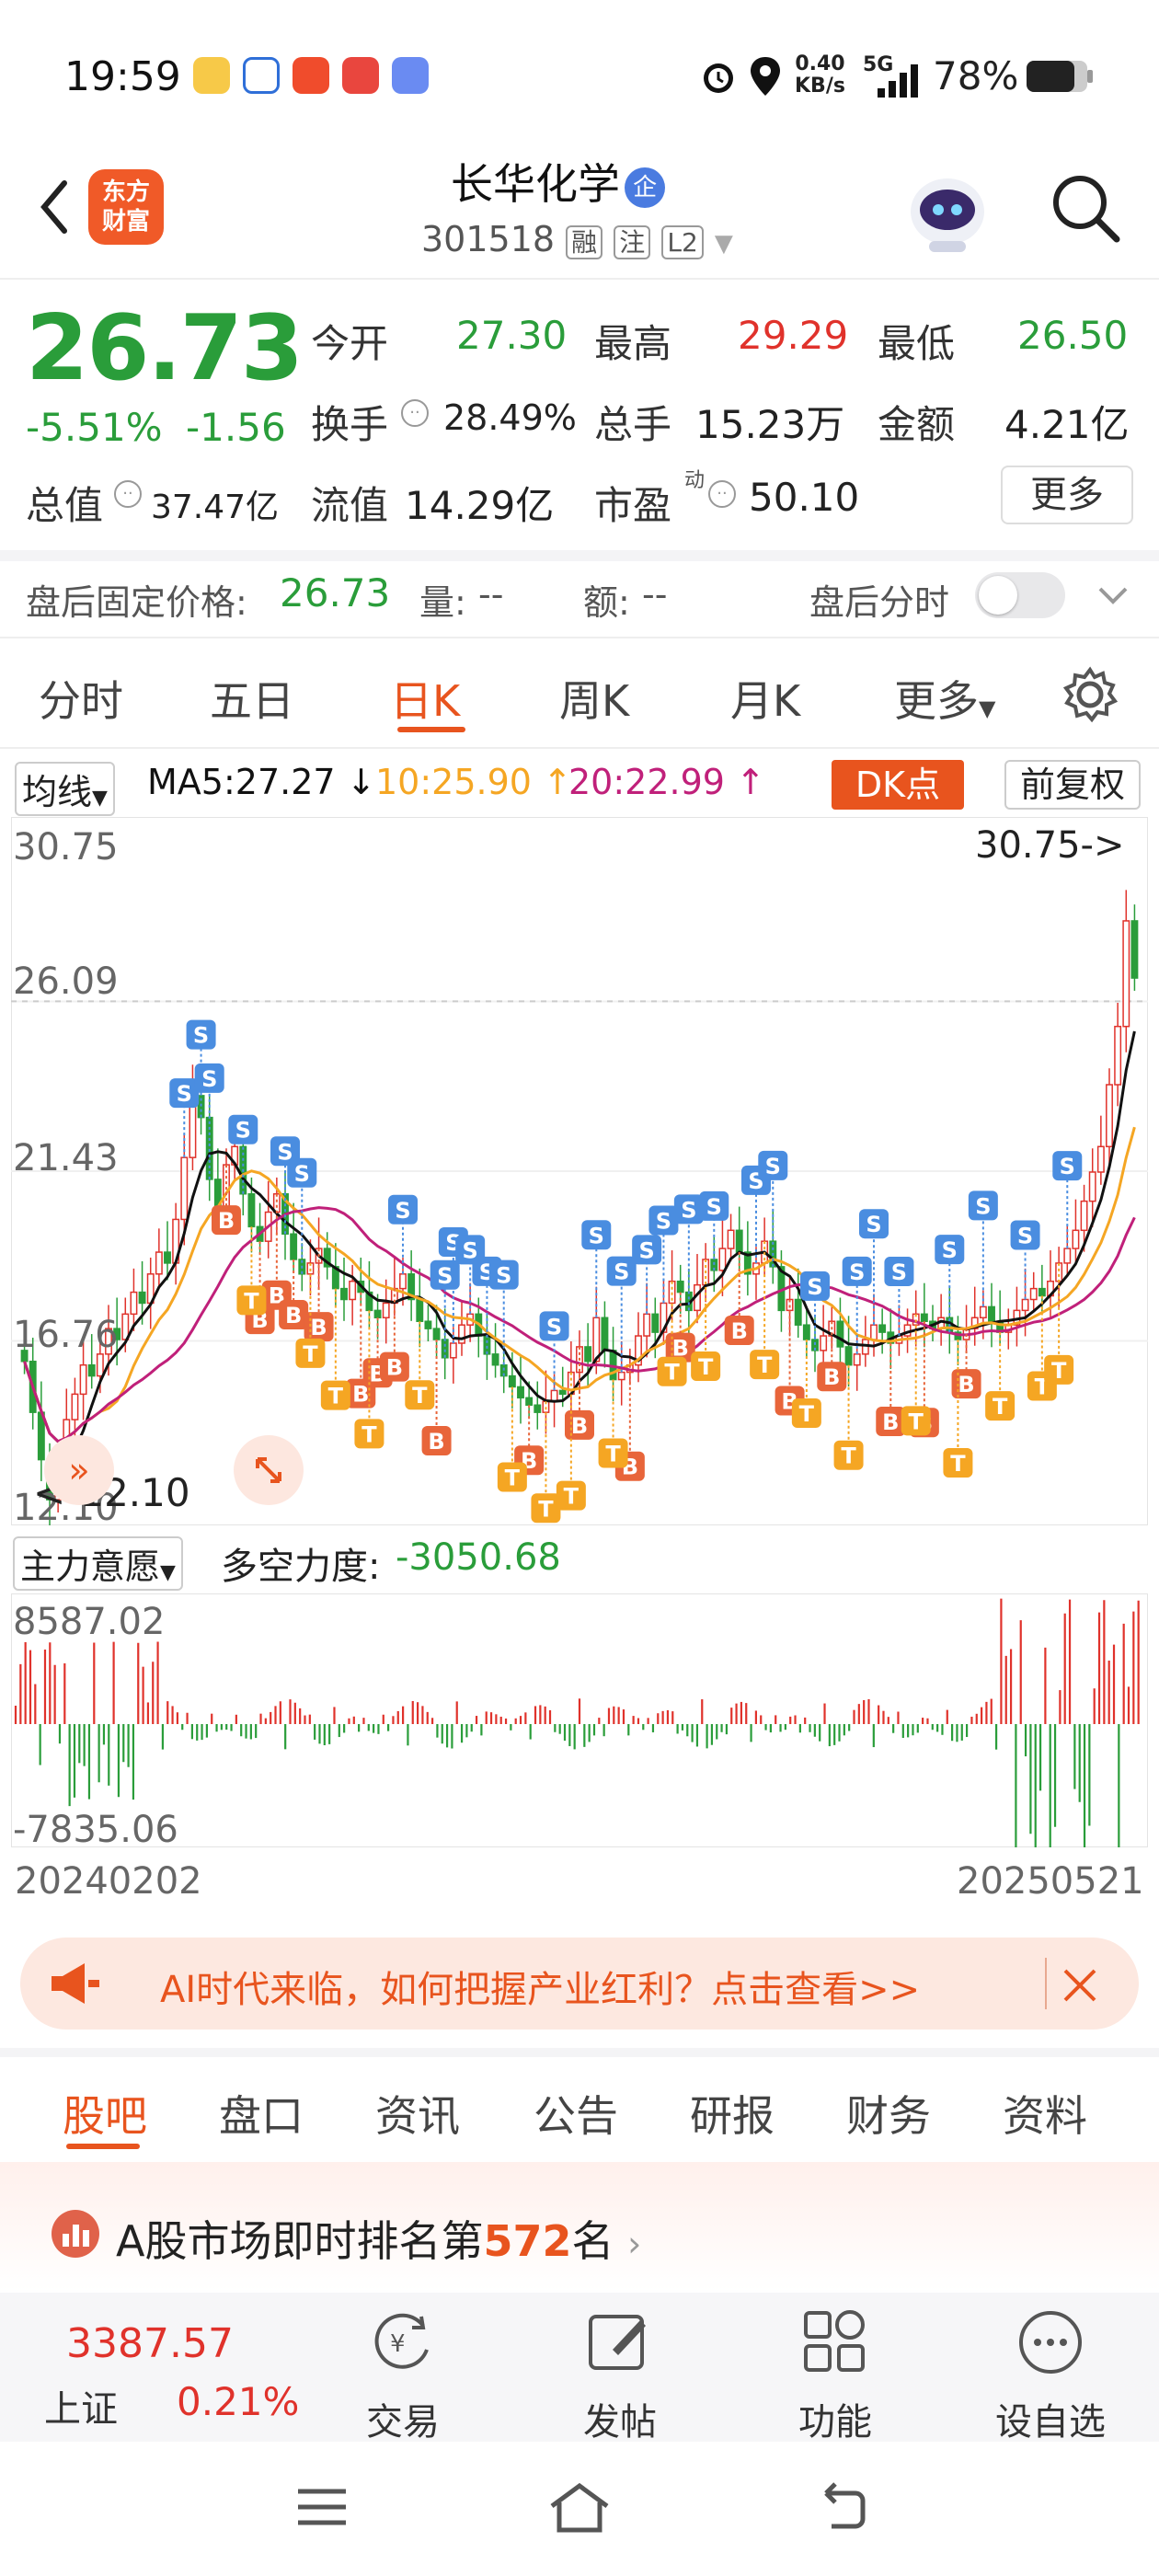  I want to click on dropdown-icon: ▼, so click(724, 244).